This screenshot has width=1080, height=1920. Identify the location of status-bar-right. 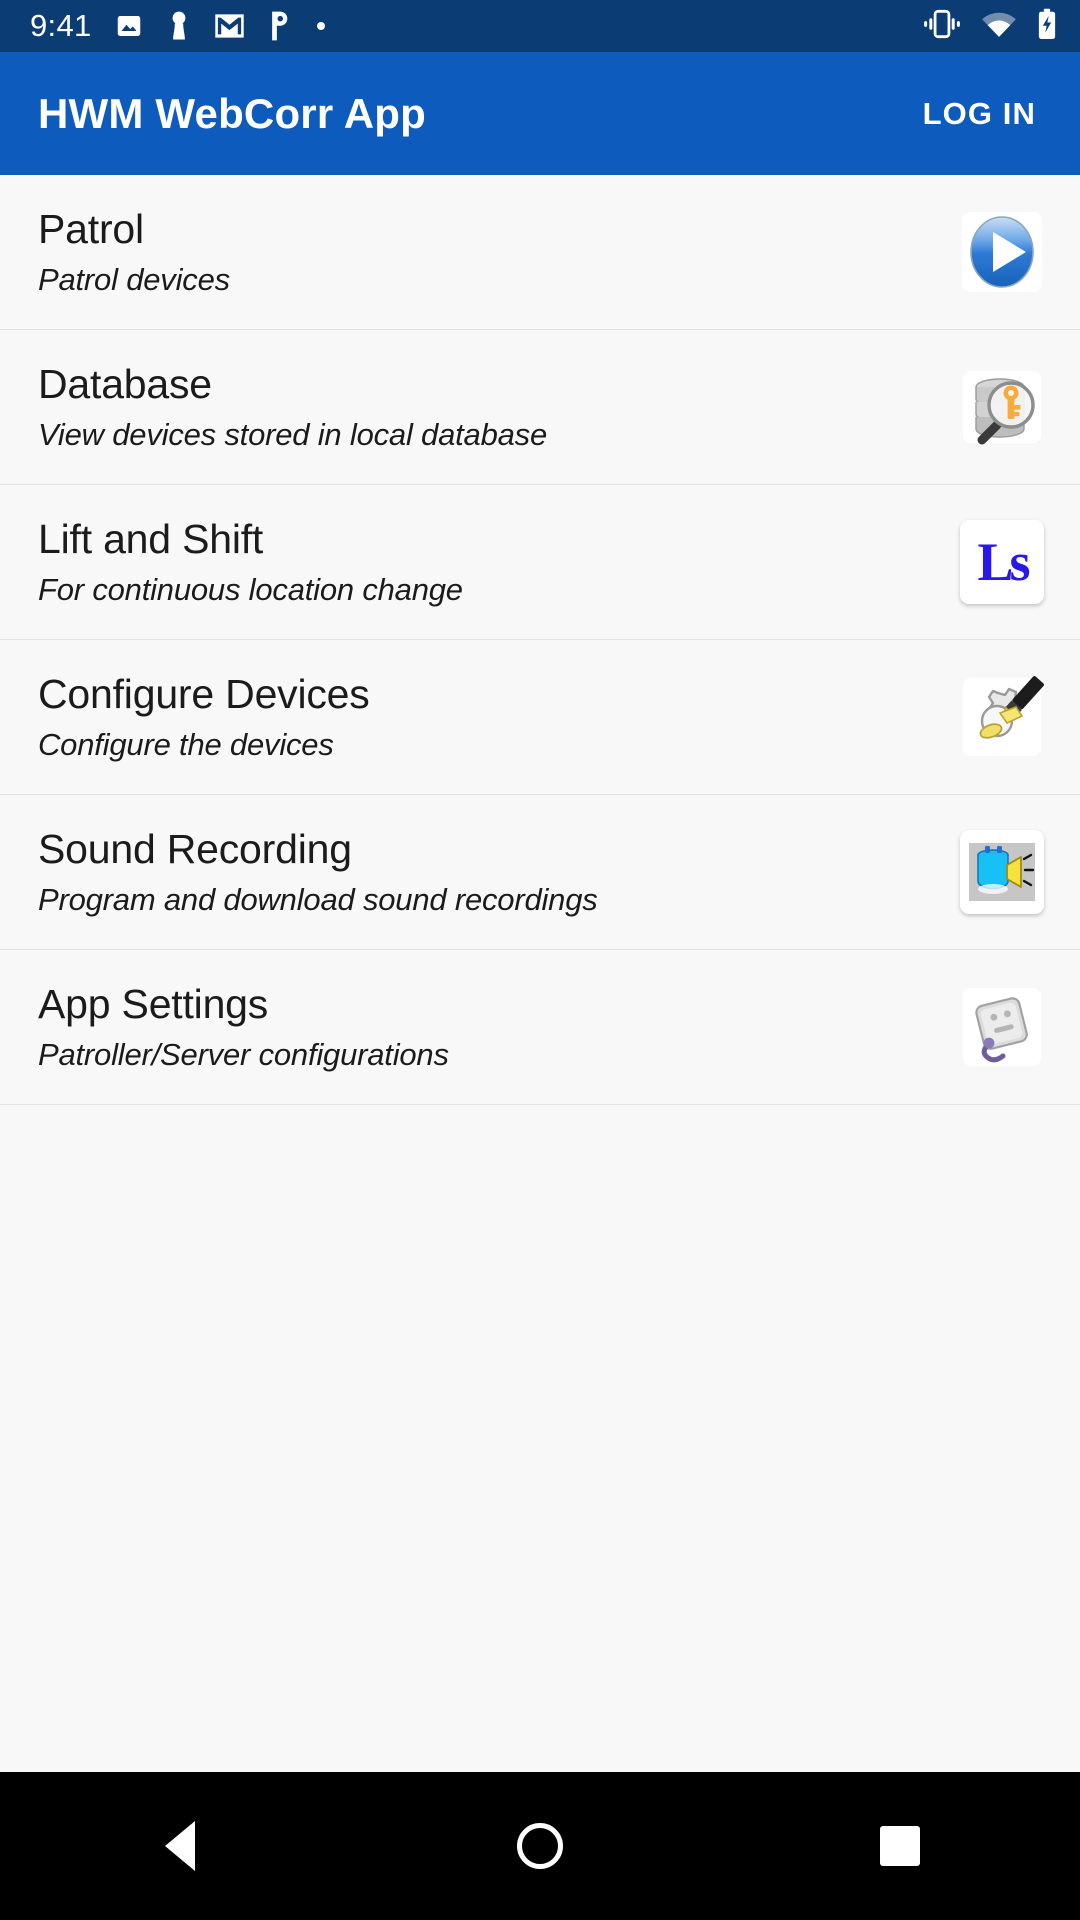
(990, 26).